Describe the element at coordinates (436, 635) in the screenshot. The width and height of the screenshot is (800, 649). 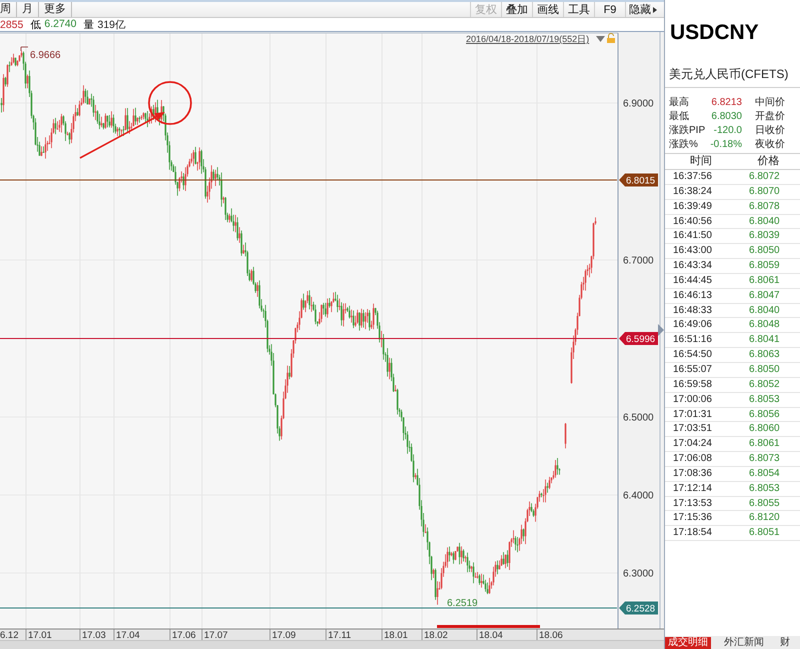
I see `date-label: 18.02` at that location.